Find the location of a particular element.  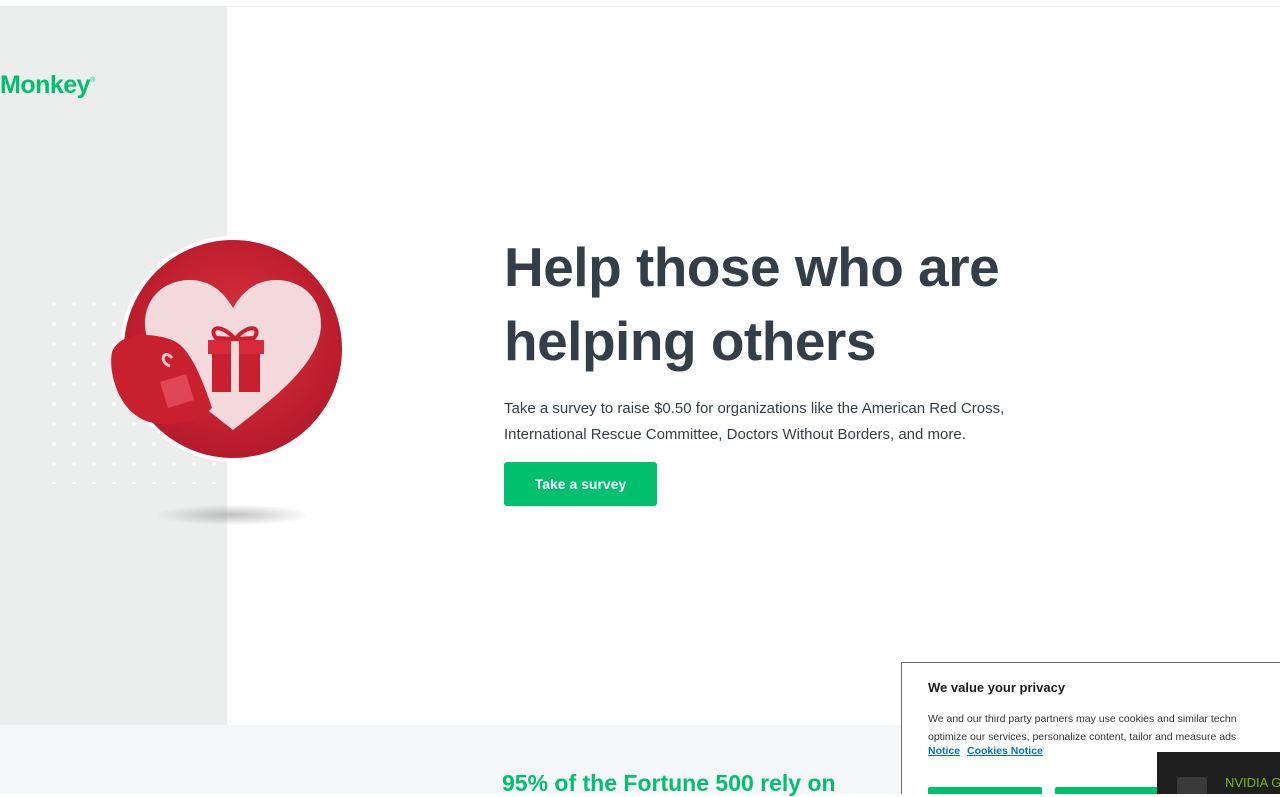

fortune-title: 95% of the Fortune 500 rely on is located at coordinates (669, 783).